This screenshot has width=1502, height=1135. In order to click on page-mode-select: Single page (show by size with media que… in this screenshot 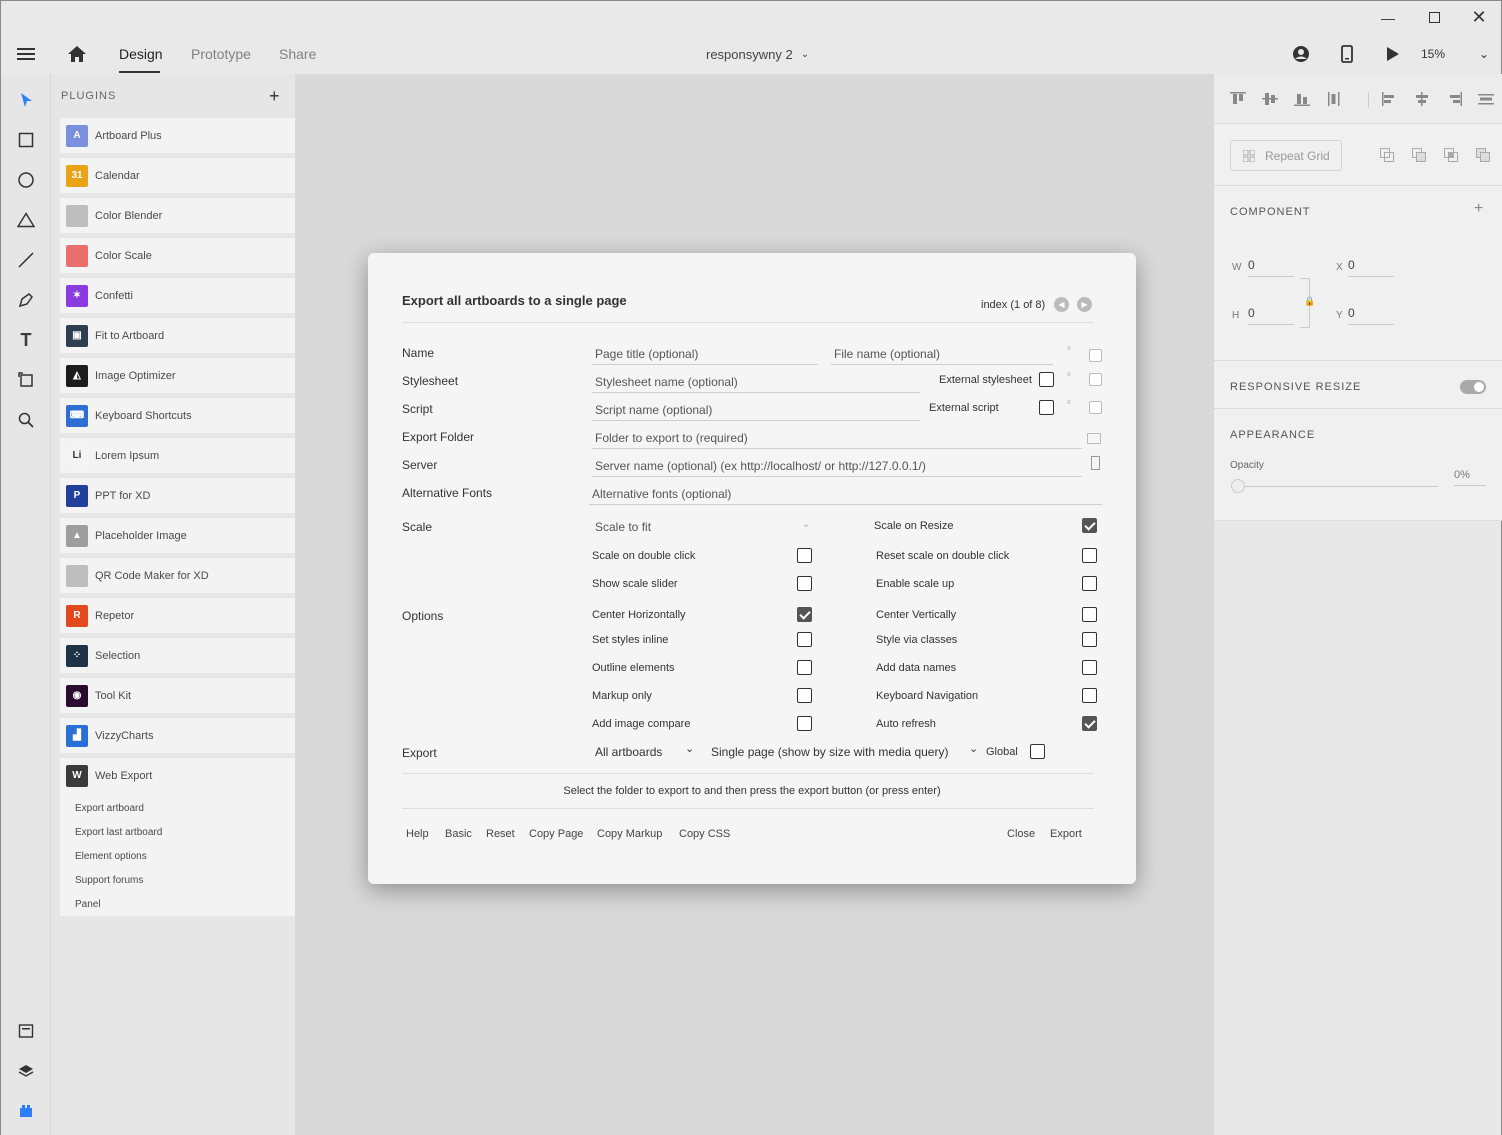, I will do `click(829, 752)`.